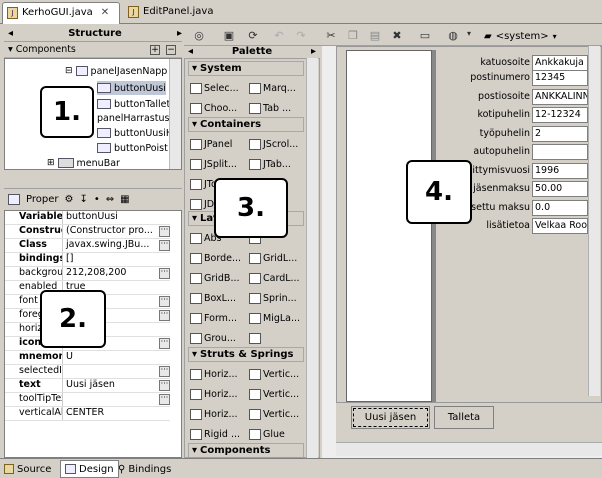 This screenshot has height=478, width=602. What do you see at coordinates (469, 449) in the screenshot?
I see `horizontal-scrollbar` at bounding box center [469, 449].